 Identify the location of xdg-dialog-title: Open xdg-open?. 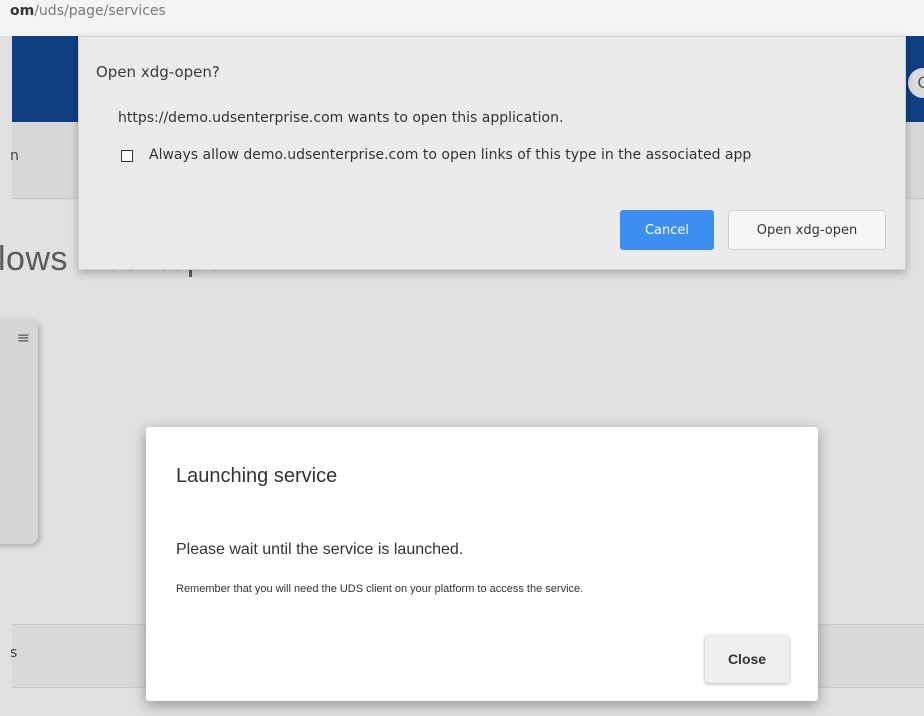
(158, 72).